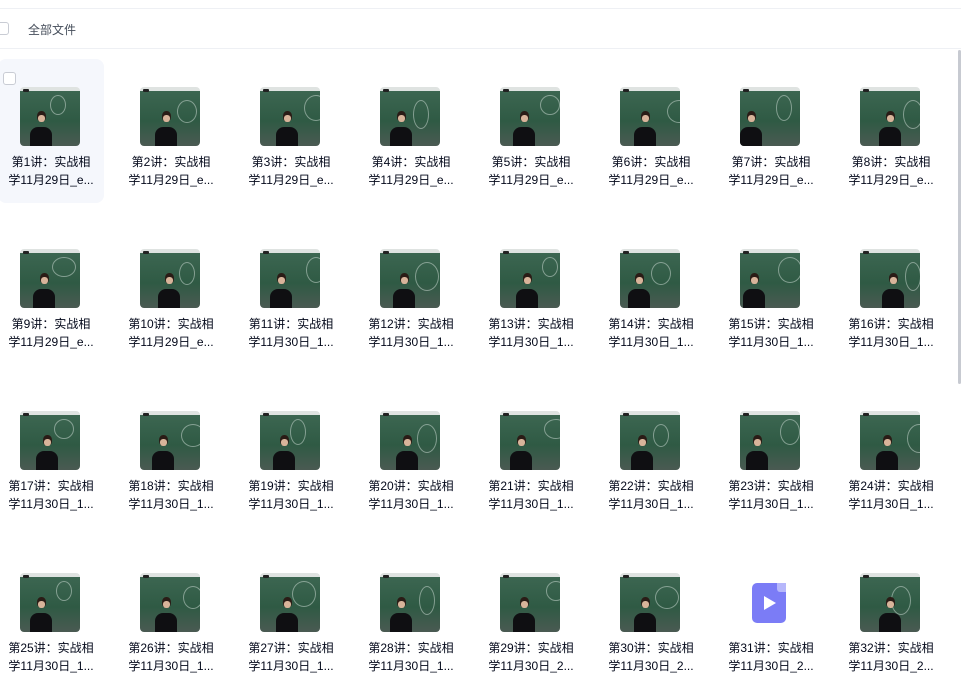  What do you see at coordinates (51, 162) in the screenshot?
I see `file-name-line1: 第1讲：实战相` at bounding box center [51, 162].